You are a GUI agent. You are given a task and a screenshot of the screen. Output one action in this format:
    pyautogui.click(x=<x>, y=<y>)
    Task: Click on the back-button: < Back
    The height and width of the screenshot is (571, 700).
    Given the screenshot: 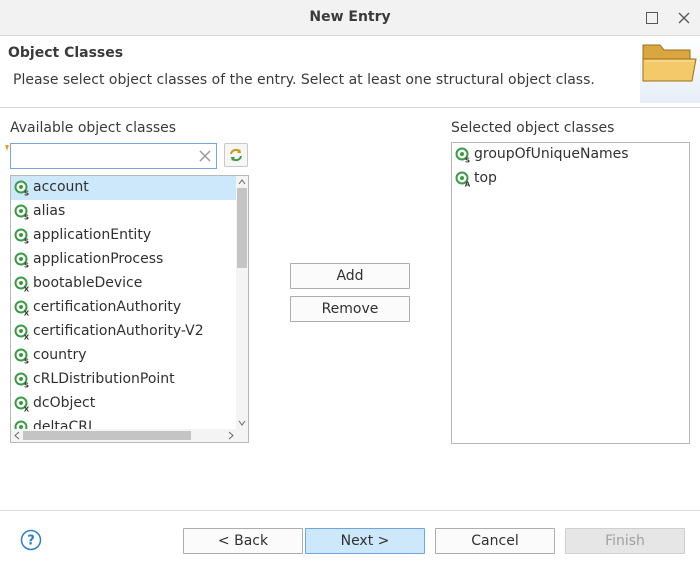 What is the action you would take?
    pyautogui.click(x=243, y=541)
    